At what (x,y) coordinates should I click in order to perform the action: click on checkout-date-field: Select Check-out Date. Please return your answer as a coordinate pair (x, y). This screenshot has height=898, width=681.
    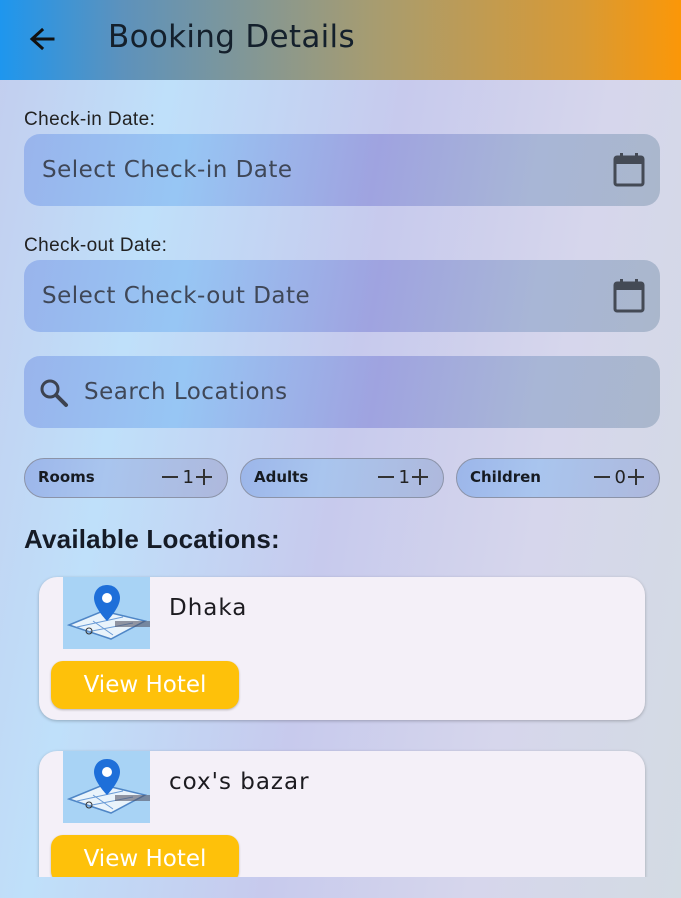
    Looking at the image, I should click on (342, 296).